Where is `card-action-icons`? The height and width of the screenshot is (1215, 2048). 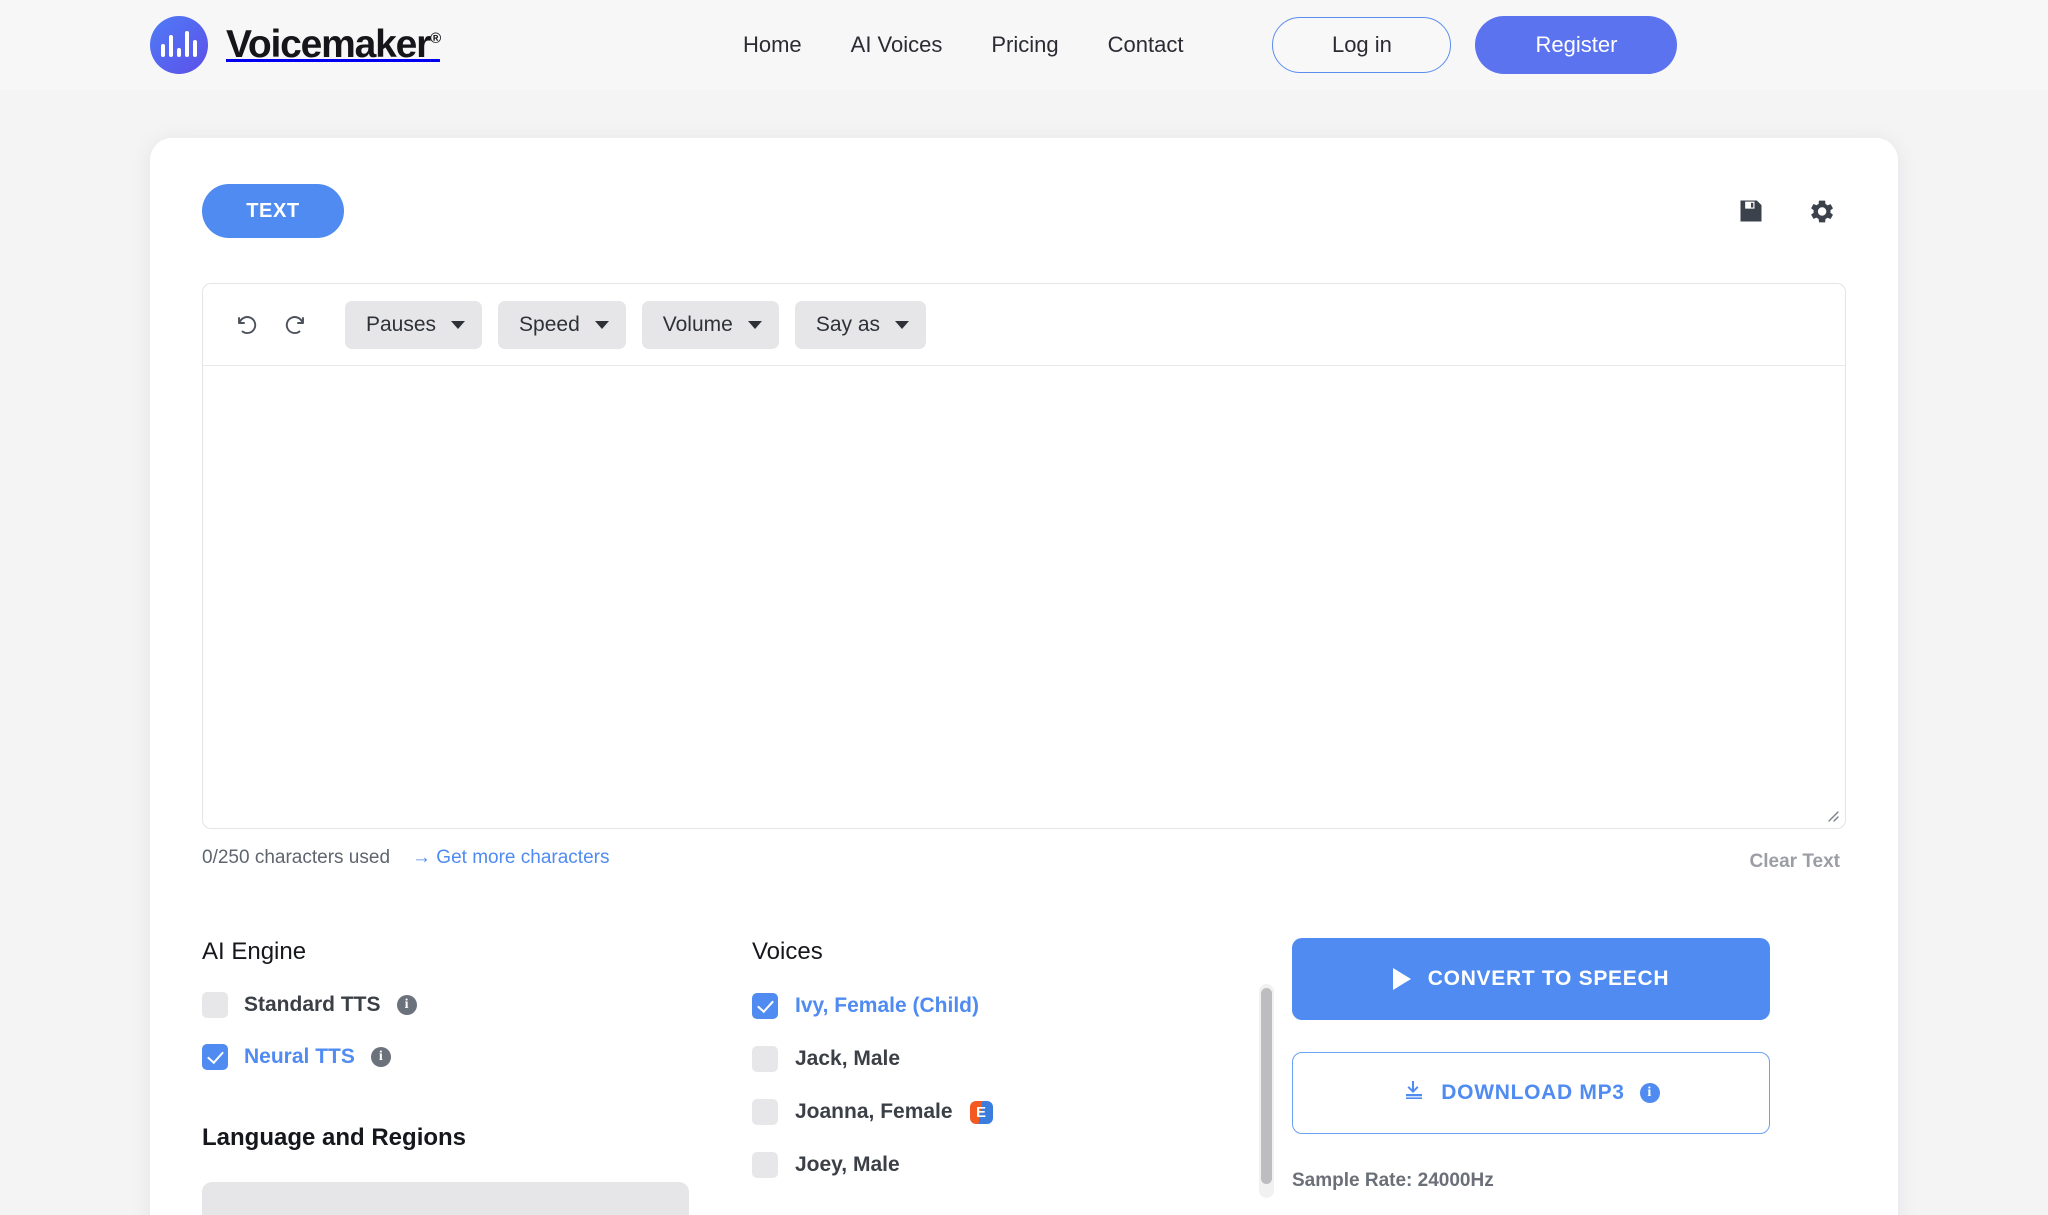
card-action-icons is located at coordinates (1791, 211).